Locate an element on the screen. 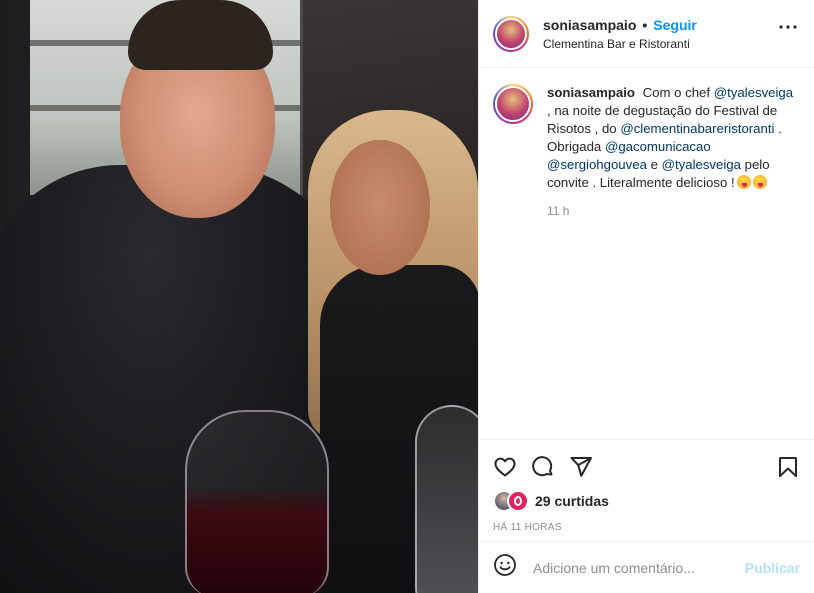  mention-sergiohgouvea: @sergiohgouvea is located at coordinates (597, 164).